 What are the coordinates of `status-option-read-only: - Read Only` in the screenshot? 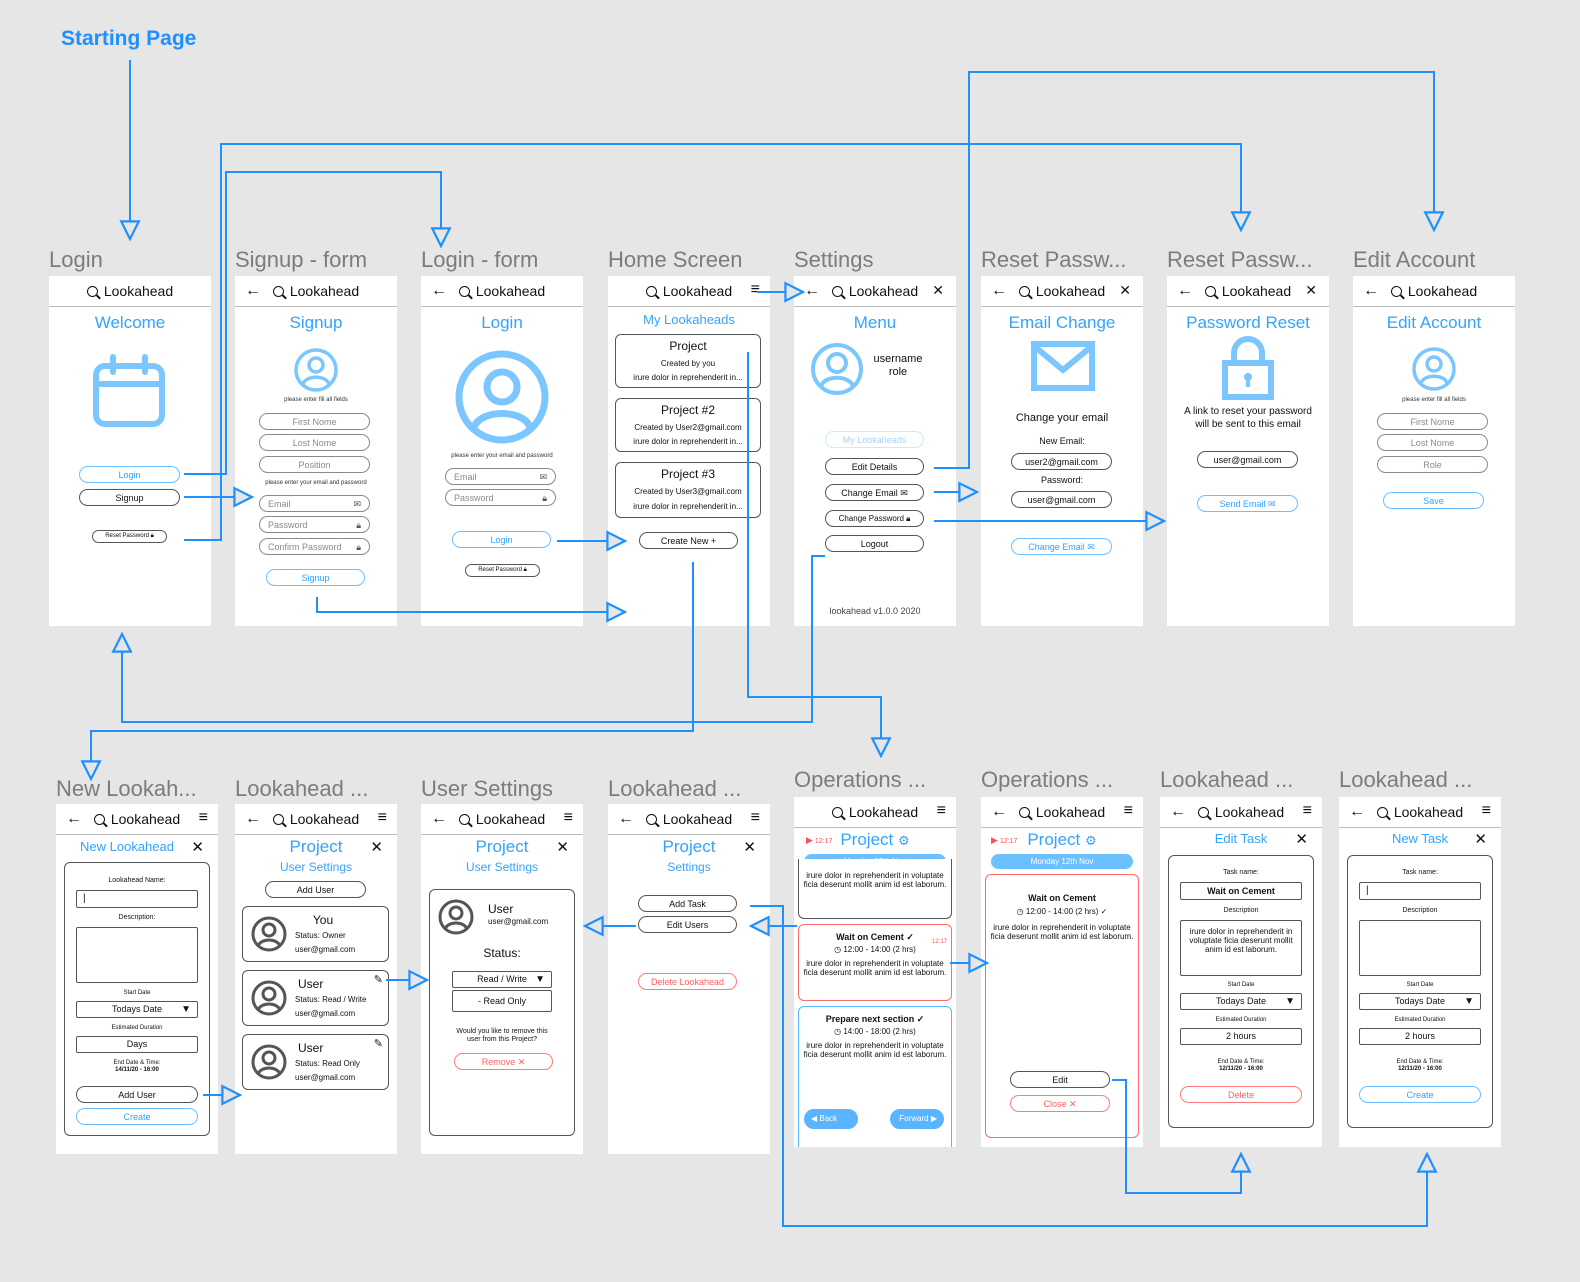 It's located at (502, 1001).